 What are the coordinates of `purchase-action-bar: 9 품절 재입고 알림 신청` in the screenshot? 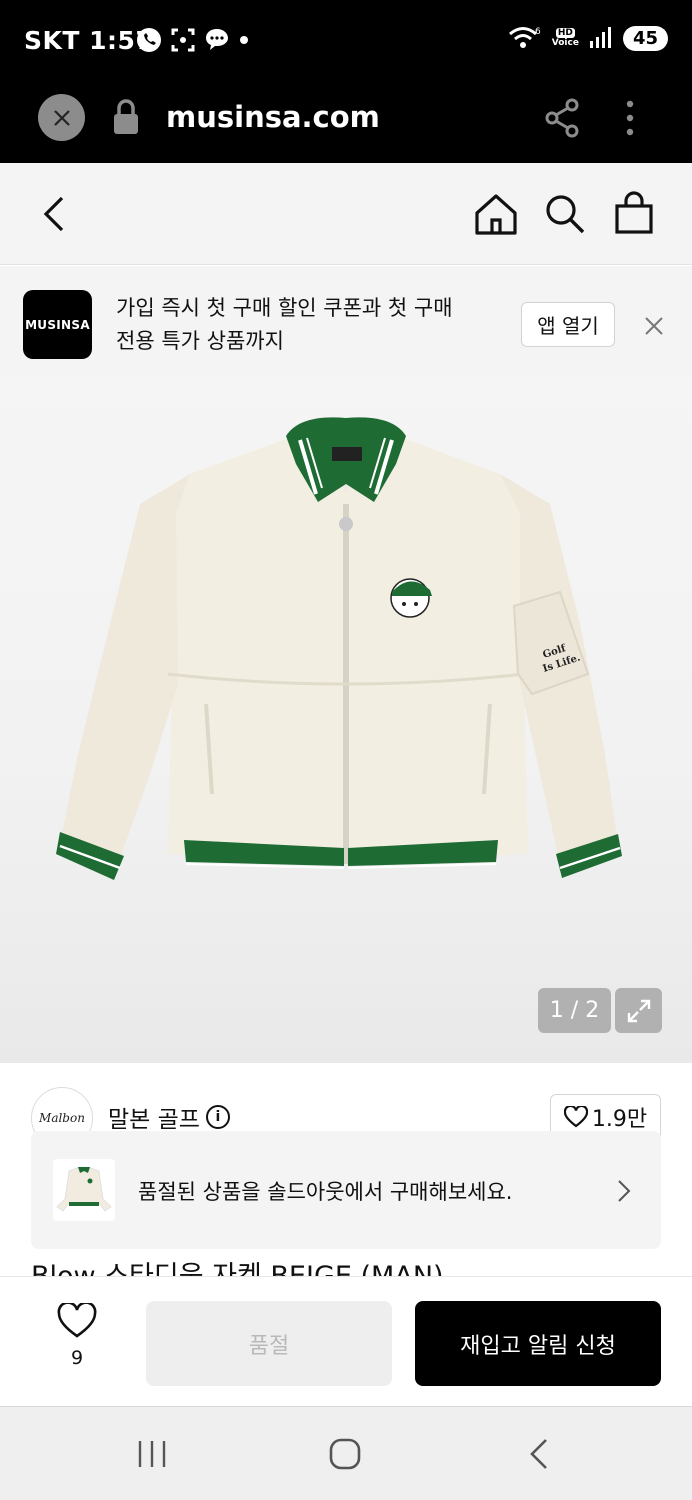 It's located at (346, 1341).